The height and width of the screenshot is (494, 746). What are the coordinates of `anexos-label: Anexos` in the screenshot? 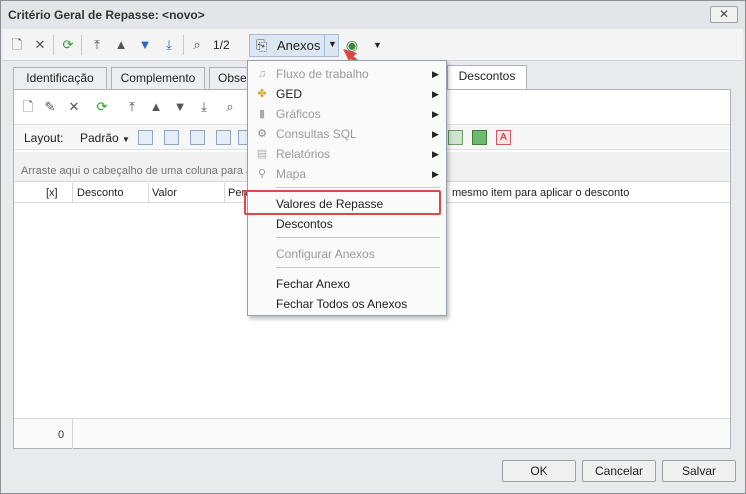 It's located at (299, 45).